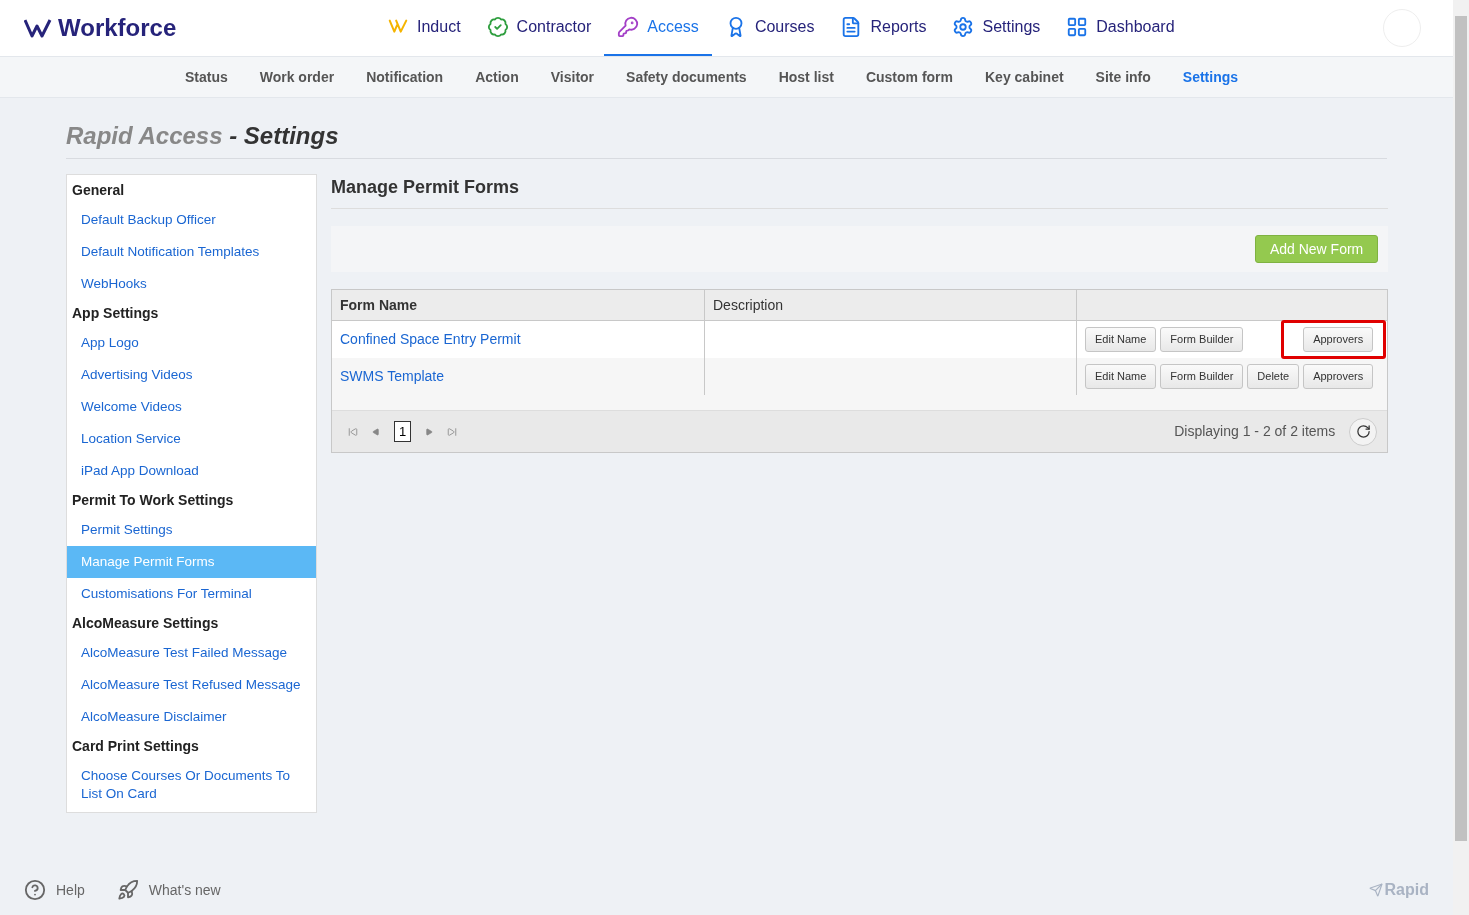 This screenshot has height=915, width=1469. I want to click on help-icon, so click(35, 890).